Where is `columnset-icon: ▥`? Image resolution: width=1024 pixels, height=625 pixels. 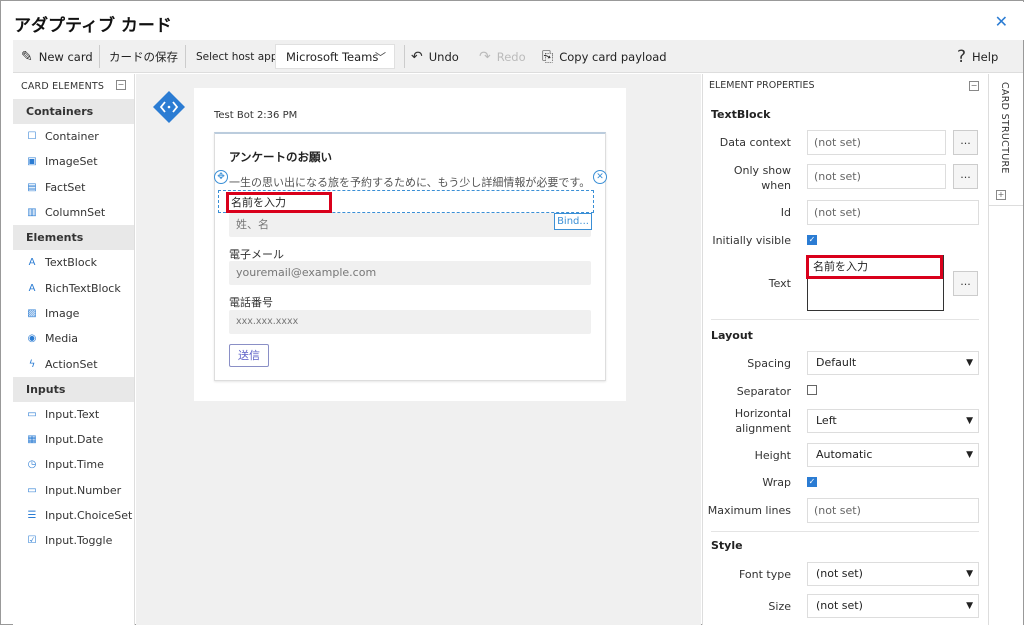 columnset-icon: ▥ is located at coordinates (32, 213).